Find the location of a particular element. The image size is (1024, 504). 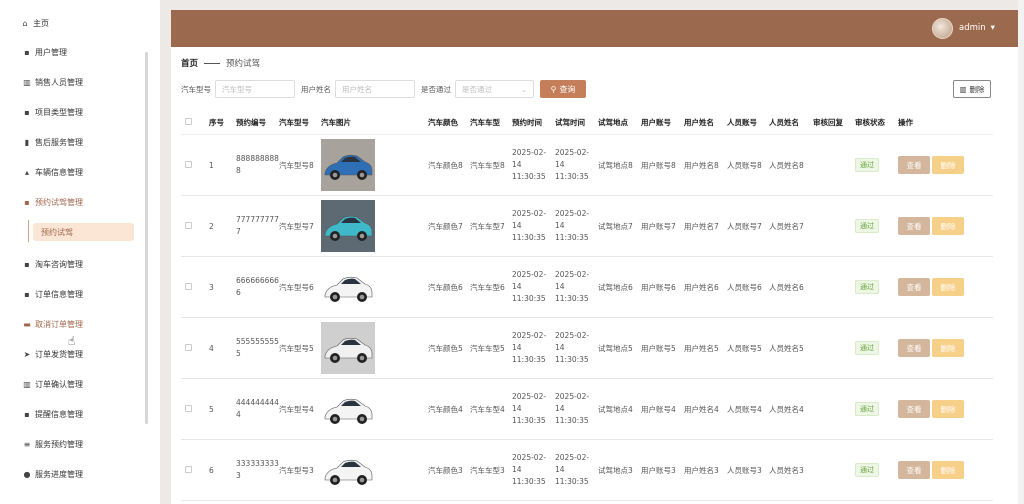

breadcrumb: 首页 预约试驾 is located at coordinates (220, 63).